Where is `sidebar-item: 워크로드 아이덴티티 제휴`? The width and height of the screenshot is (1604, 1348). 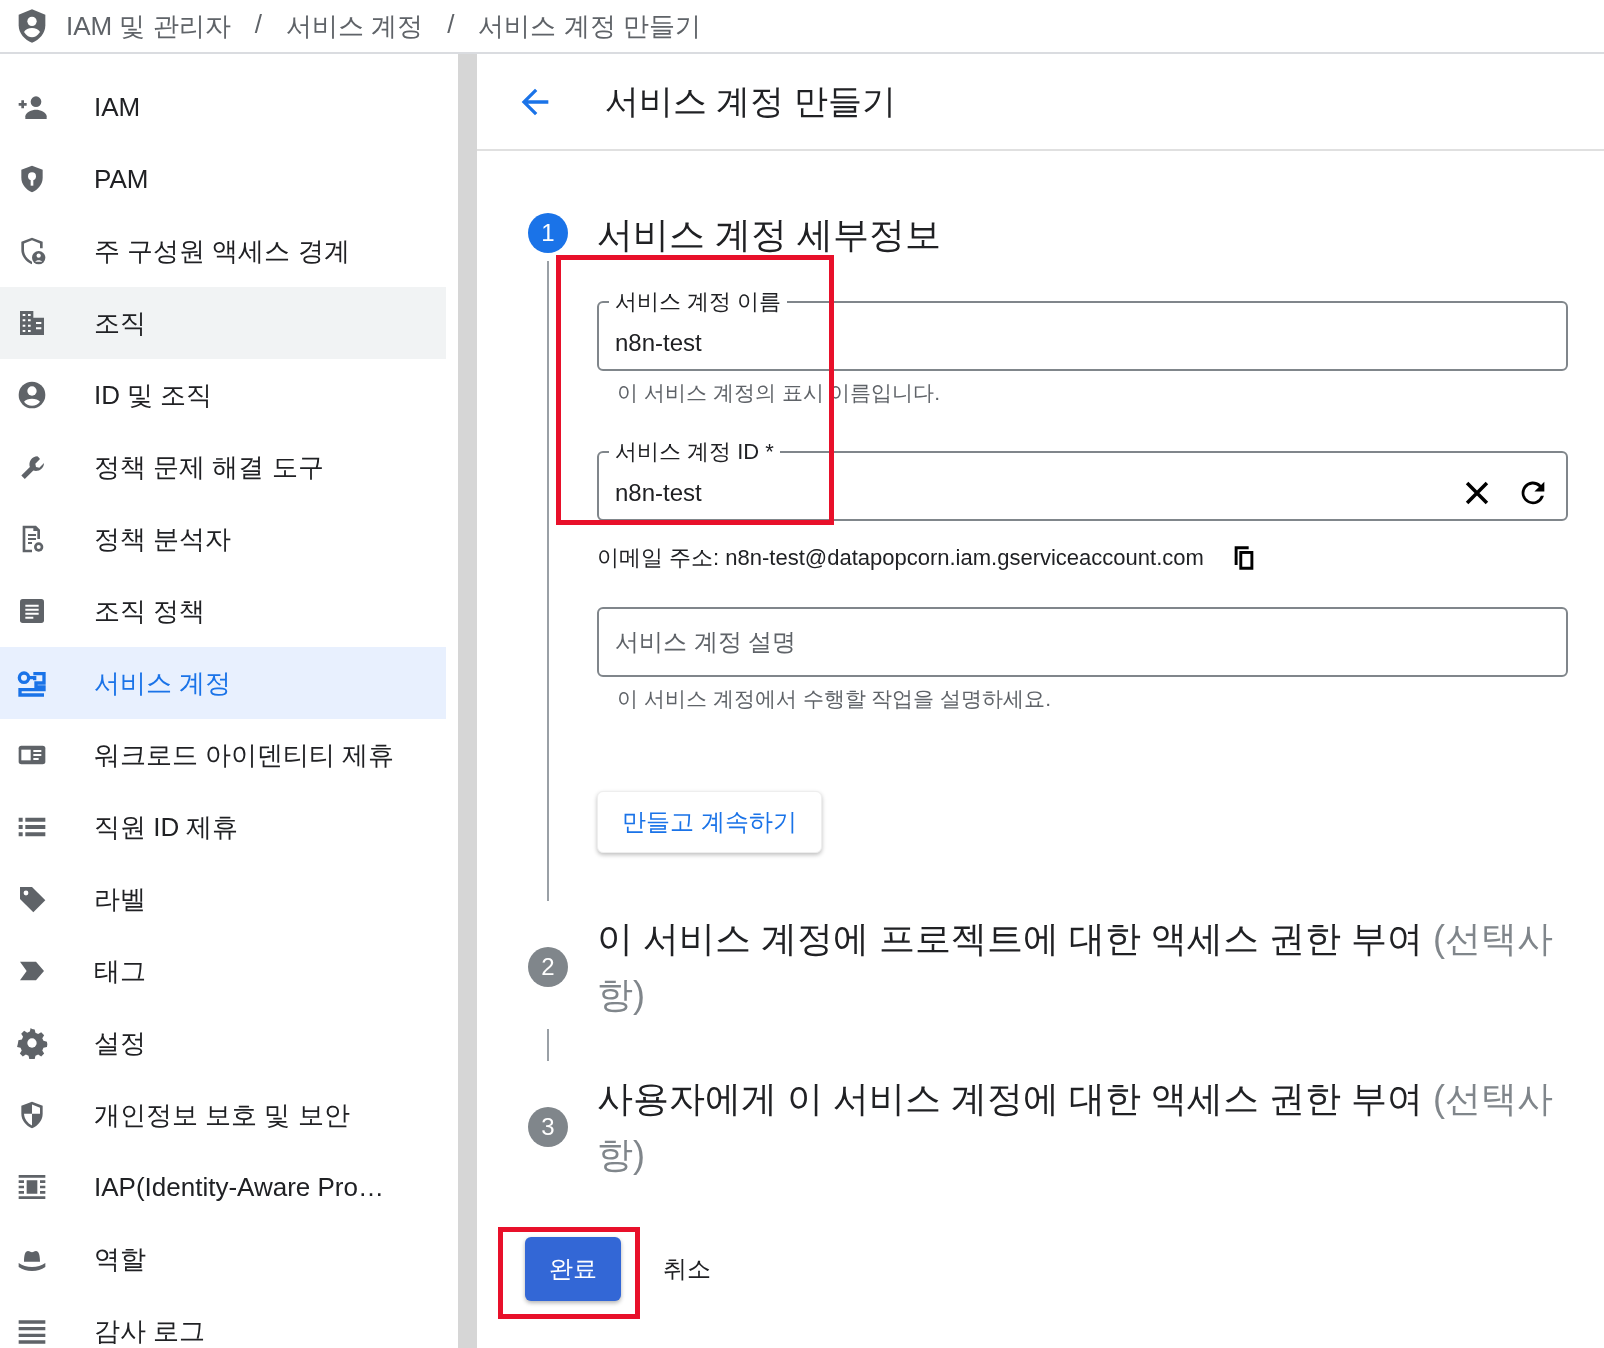
sidebar-item: 워크로드 아이덴티티 제휴 is located at coordinates (223, 755).